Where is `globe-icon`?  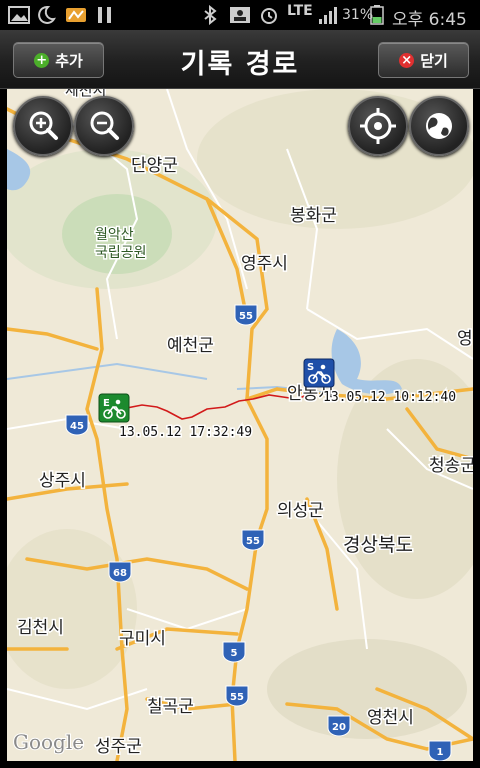 globe-icon is located at coordinates (439, 126).